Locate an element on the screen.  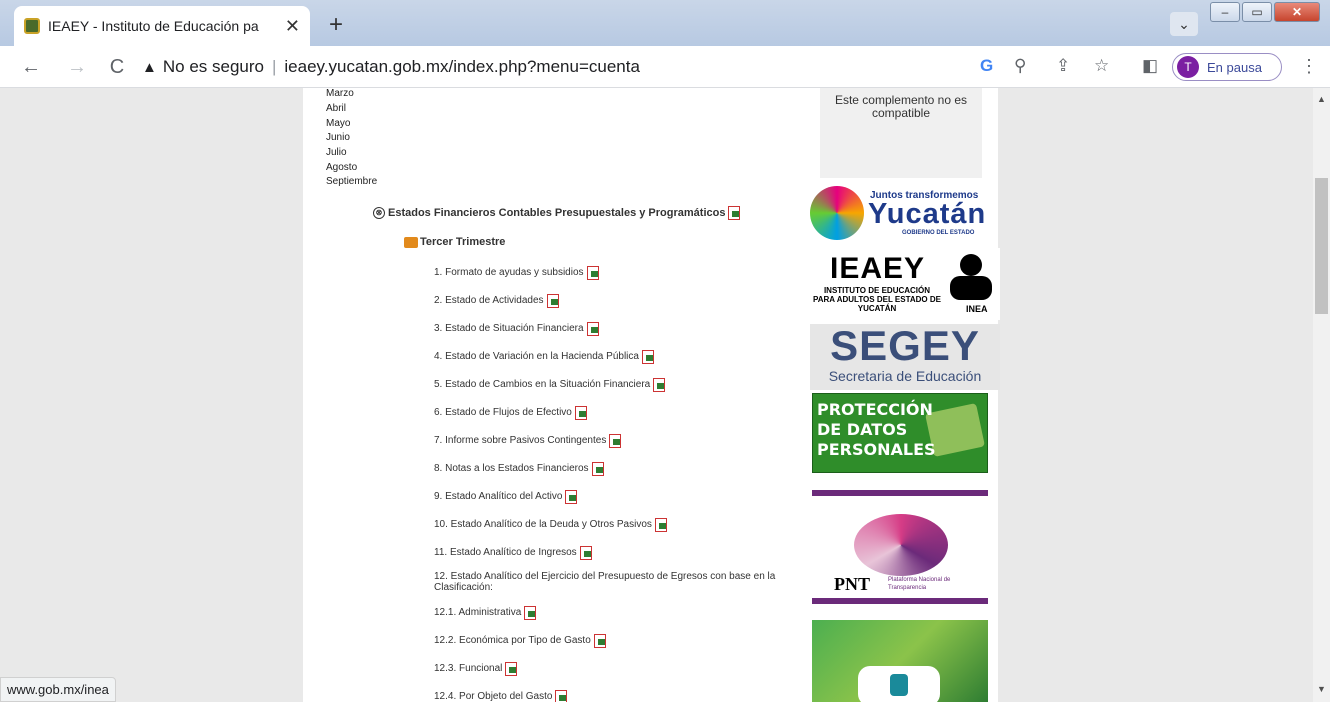
segey-banner: SEGEY Secretaria de Educación is located at coordinates (905, 357).